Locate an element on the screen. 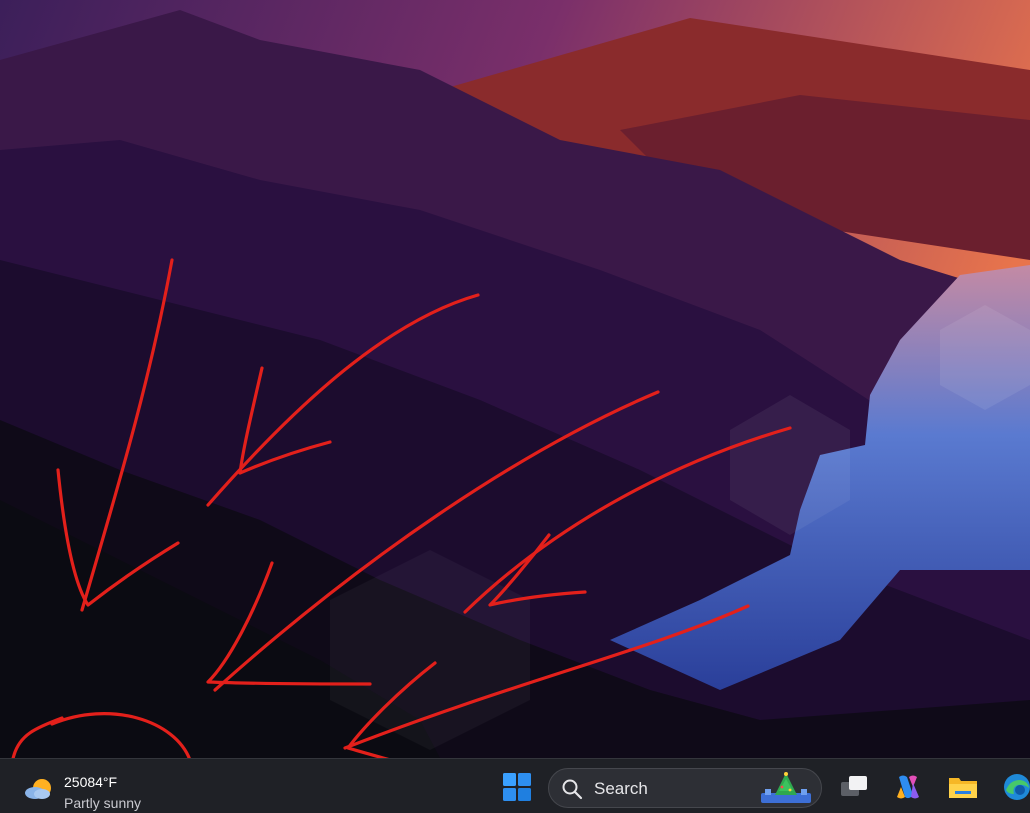  windows-logo-icon is located at coordinates (517, 787).